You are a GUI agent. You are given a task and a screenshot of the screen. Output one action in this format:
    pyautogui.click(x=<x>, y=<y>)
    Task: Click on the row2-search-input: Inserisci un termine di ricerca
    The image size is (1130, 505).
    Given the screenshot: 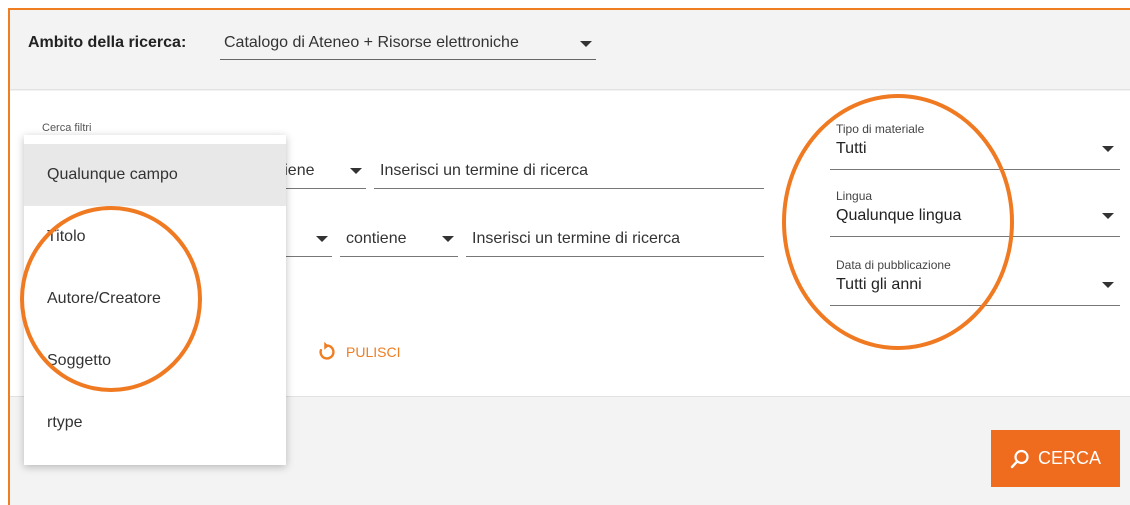 What is the action you would take?
    pyautogui.click(x=615, y=240)
    